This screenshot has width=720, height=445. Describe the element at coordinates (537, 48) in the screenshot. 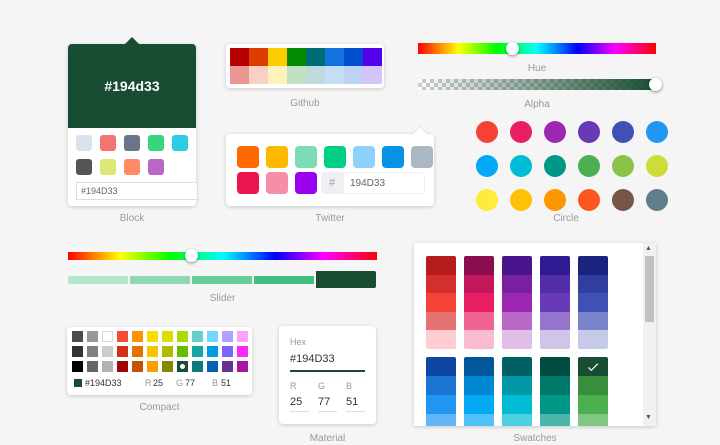

I see `hue-slider` at that location.